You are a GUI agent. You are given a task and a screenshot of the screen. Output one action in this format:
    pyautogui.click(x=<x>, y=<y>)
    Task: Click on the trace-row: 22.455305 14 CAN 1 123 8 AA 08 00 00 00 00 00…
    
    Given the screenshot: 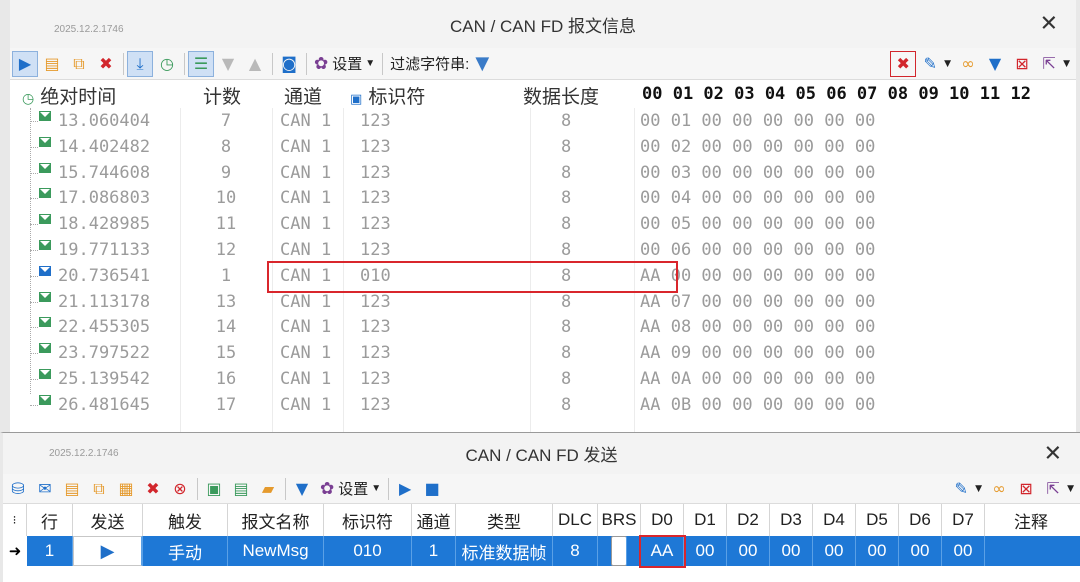 What is the action you would take?
    pyautogui.click(x=543, y=327)
    